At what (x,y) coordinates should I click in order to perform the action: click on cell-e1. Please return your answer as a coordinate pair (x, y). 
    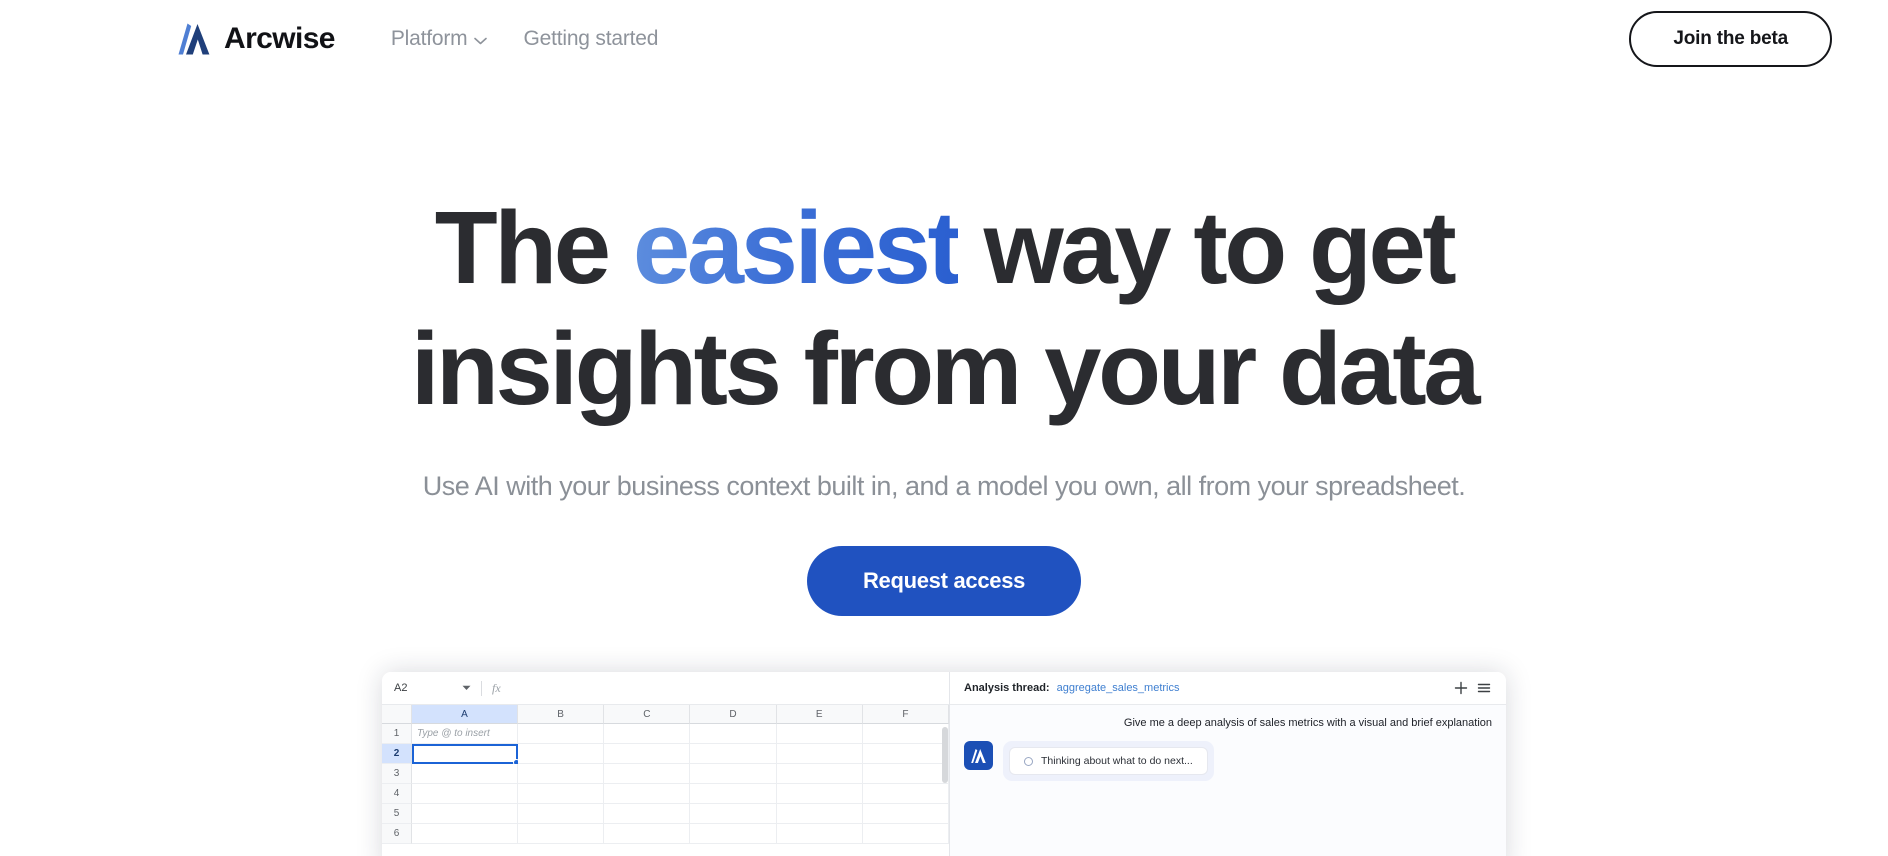
    Looking at the image, I should click on (819, 734).